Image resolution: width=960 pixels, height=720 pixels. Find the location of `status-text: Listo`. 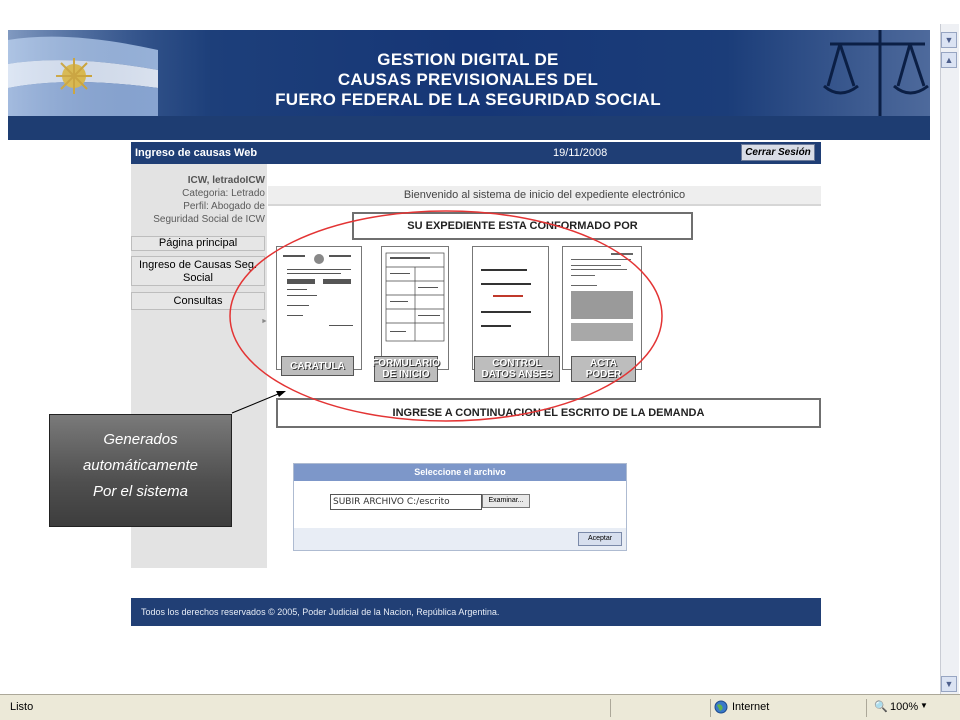

status-text: Listo is located at coordinates (22, 707).